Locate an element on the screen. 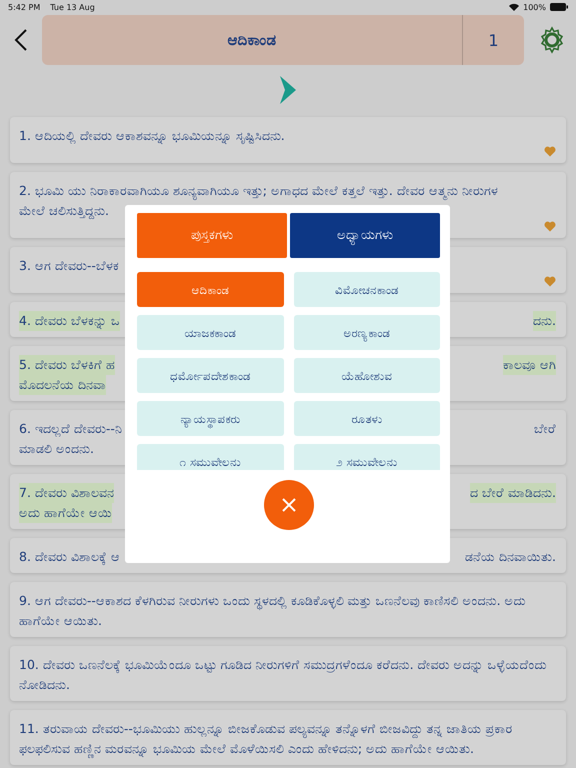 Image resolution: width=576 pixels, height=768 pixels. verse-text: 5. ದೇವರು ಬೆಳಕಿಗೆ ಹ is located at coordinates (67, 365).